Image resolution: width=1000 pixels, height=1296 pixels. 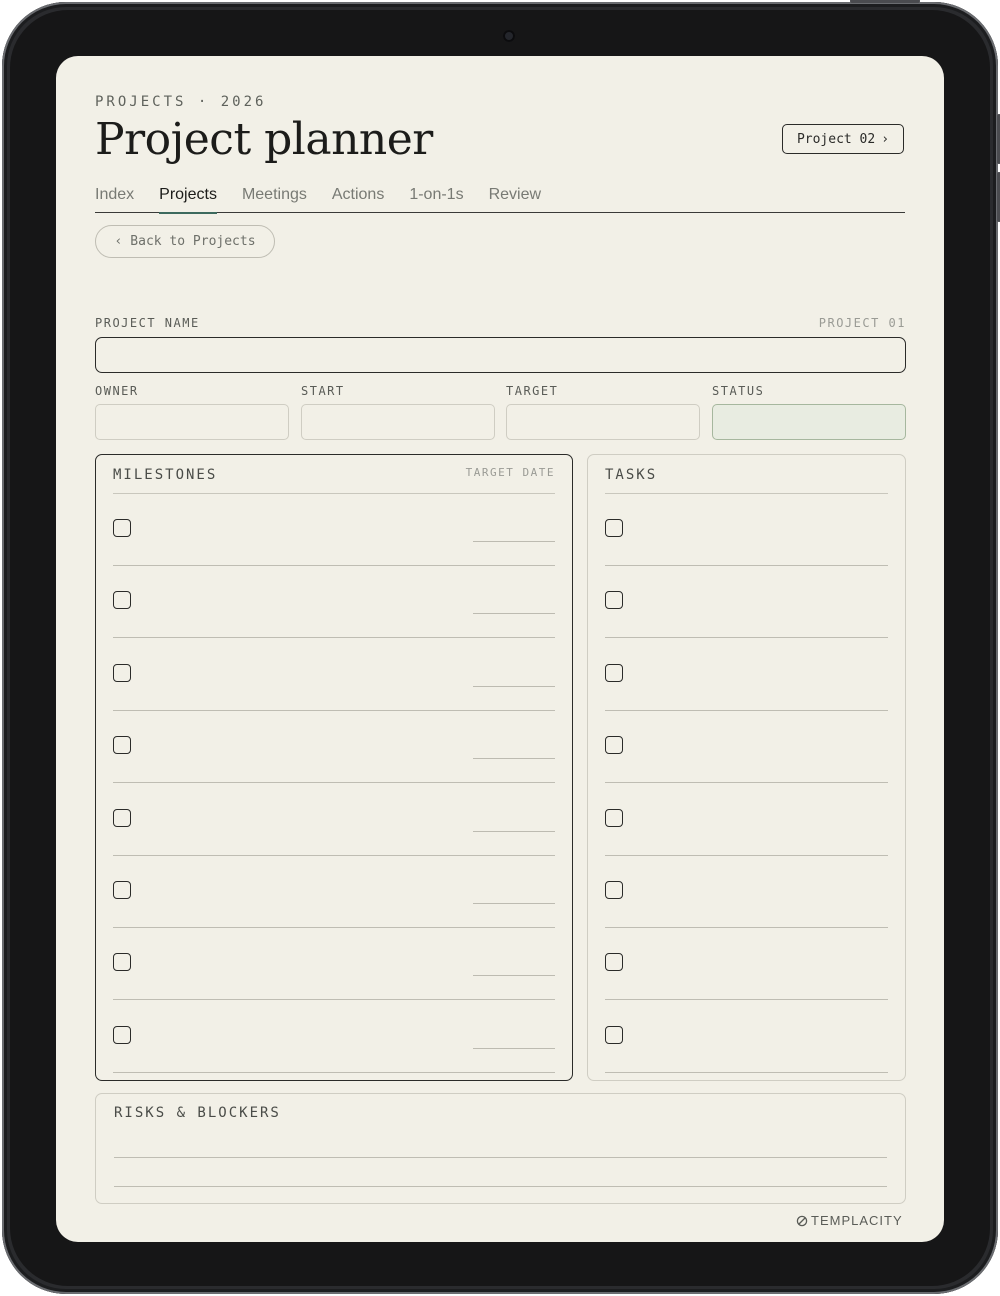 I want to click on owner-label: OWNER, so click(x=117, y=391).